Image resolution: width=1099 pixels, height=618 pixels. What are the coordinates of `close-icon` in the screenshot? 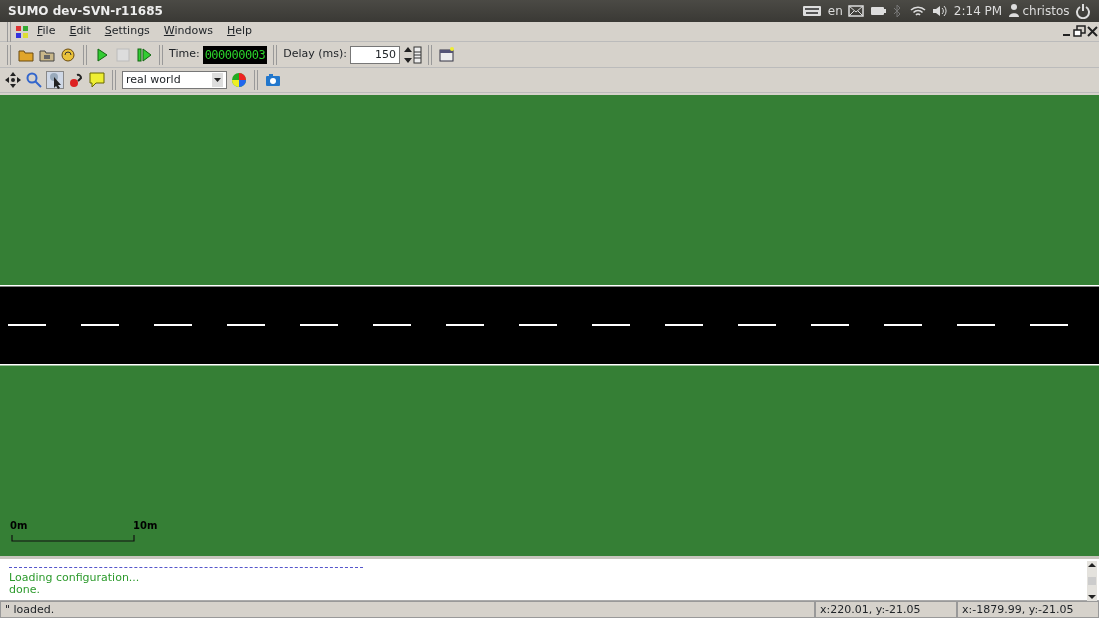 It's located at (1092, 31).